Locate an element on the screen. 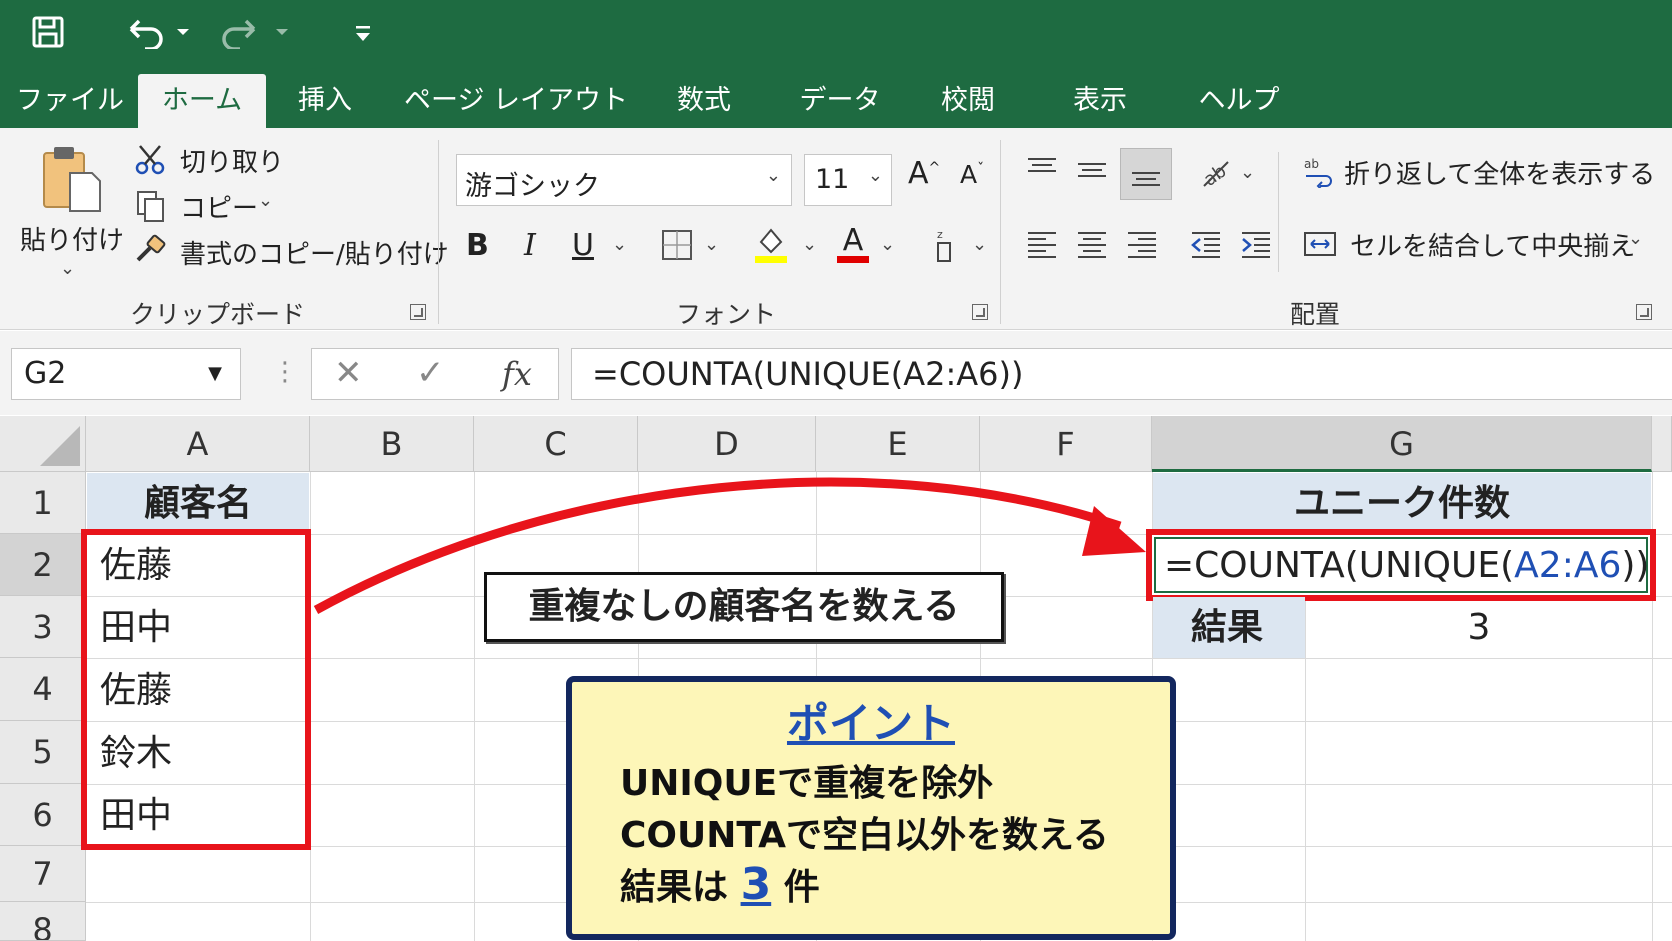 The height and width of the screenshot is (941, 1672). tab-insert: 挿入 is located at coordinates (325, 101).